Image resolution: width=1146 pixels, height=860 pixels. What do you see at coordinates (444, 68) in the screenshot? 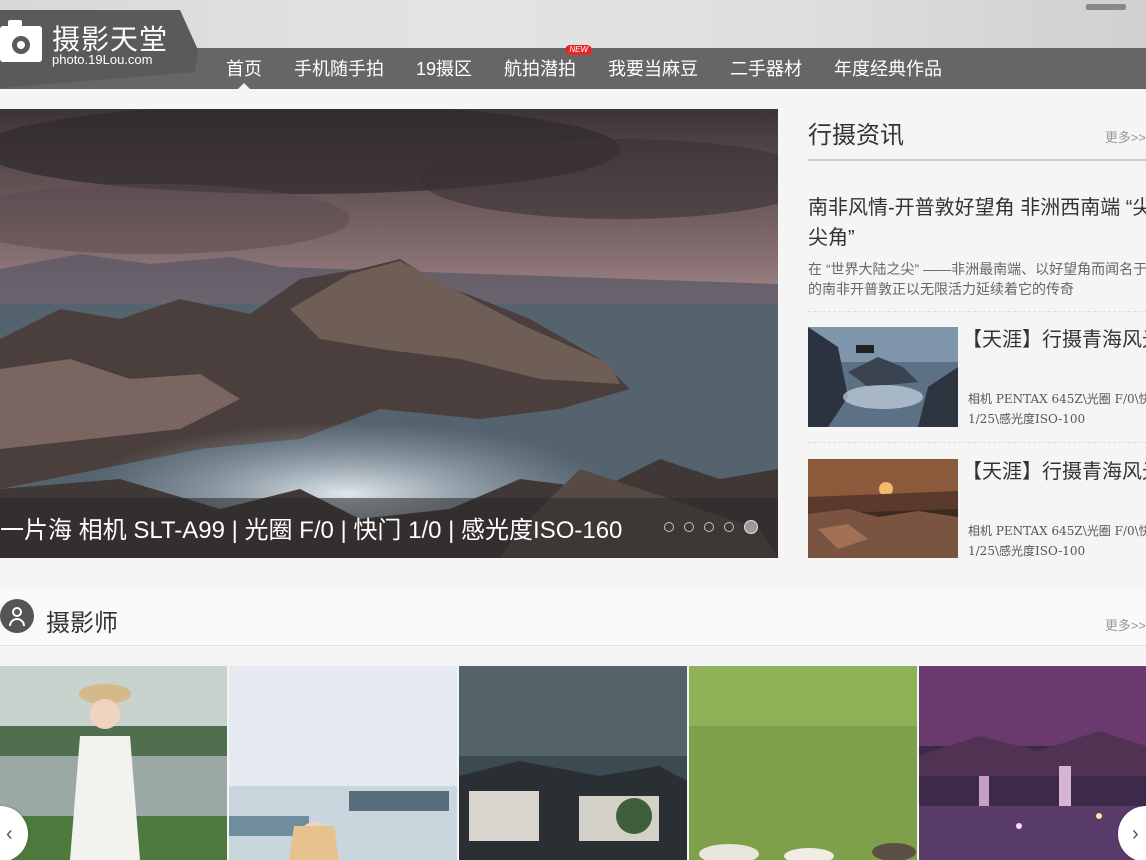
I see `nav-item-19-zone: 19摄区` at bounding box center [444, 68].